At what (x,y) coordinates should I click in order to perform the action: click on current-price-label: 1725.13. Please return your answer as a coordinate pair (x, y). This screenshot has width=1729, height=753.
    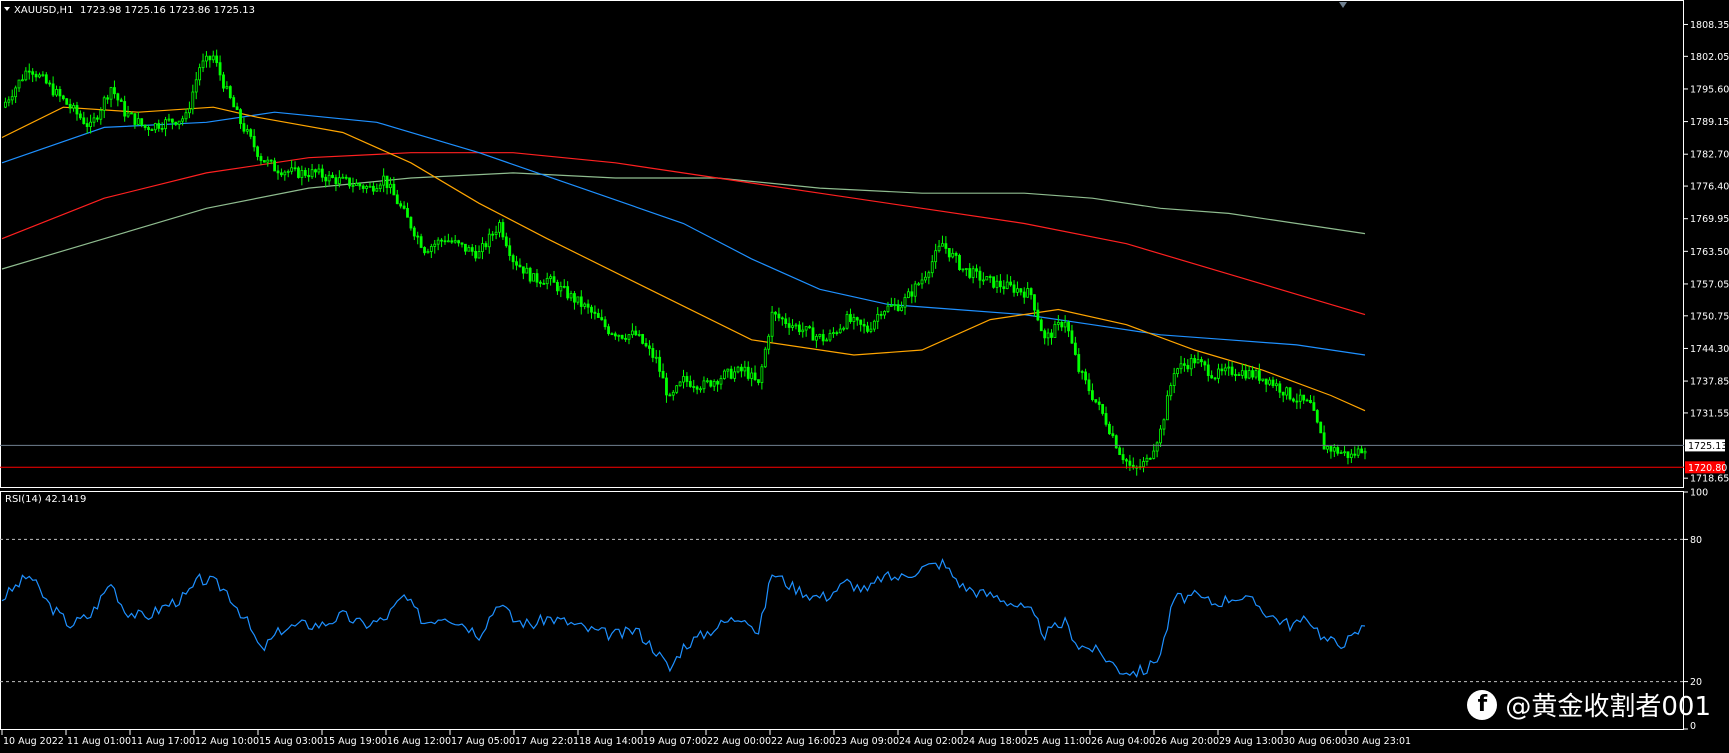
    Looking at the image, I should click on (1707, 446).